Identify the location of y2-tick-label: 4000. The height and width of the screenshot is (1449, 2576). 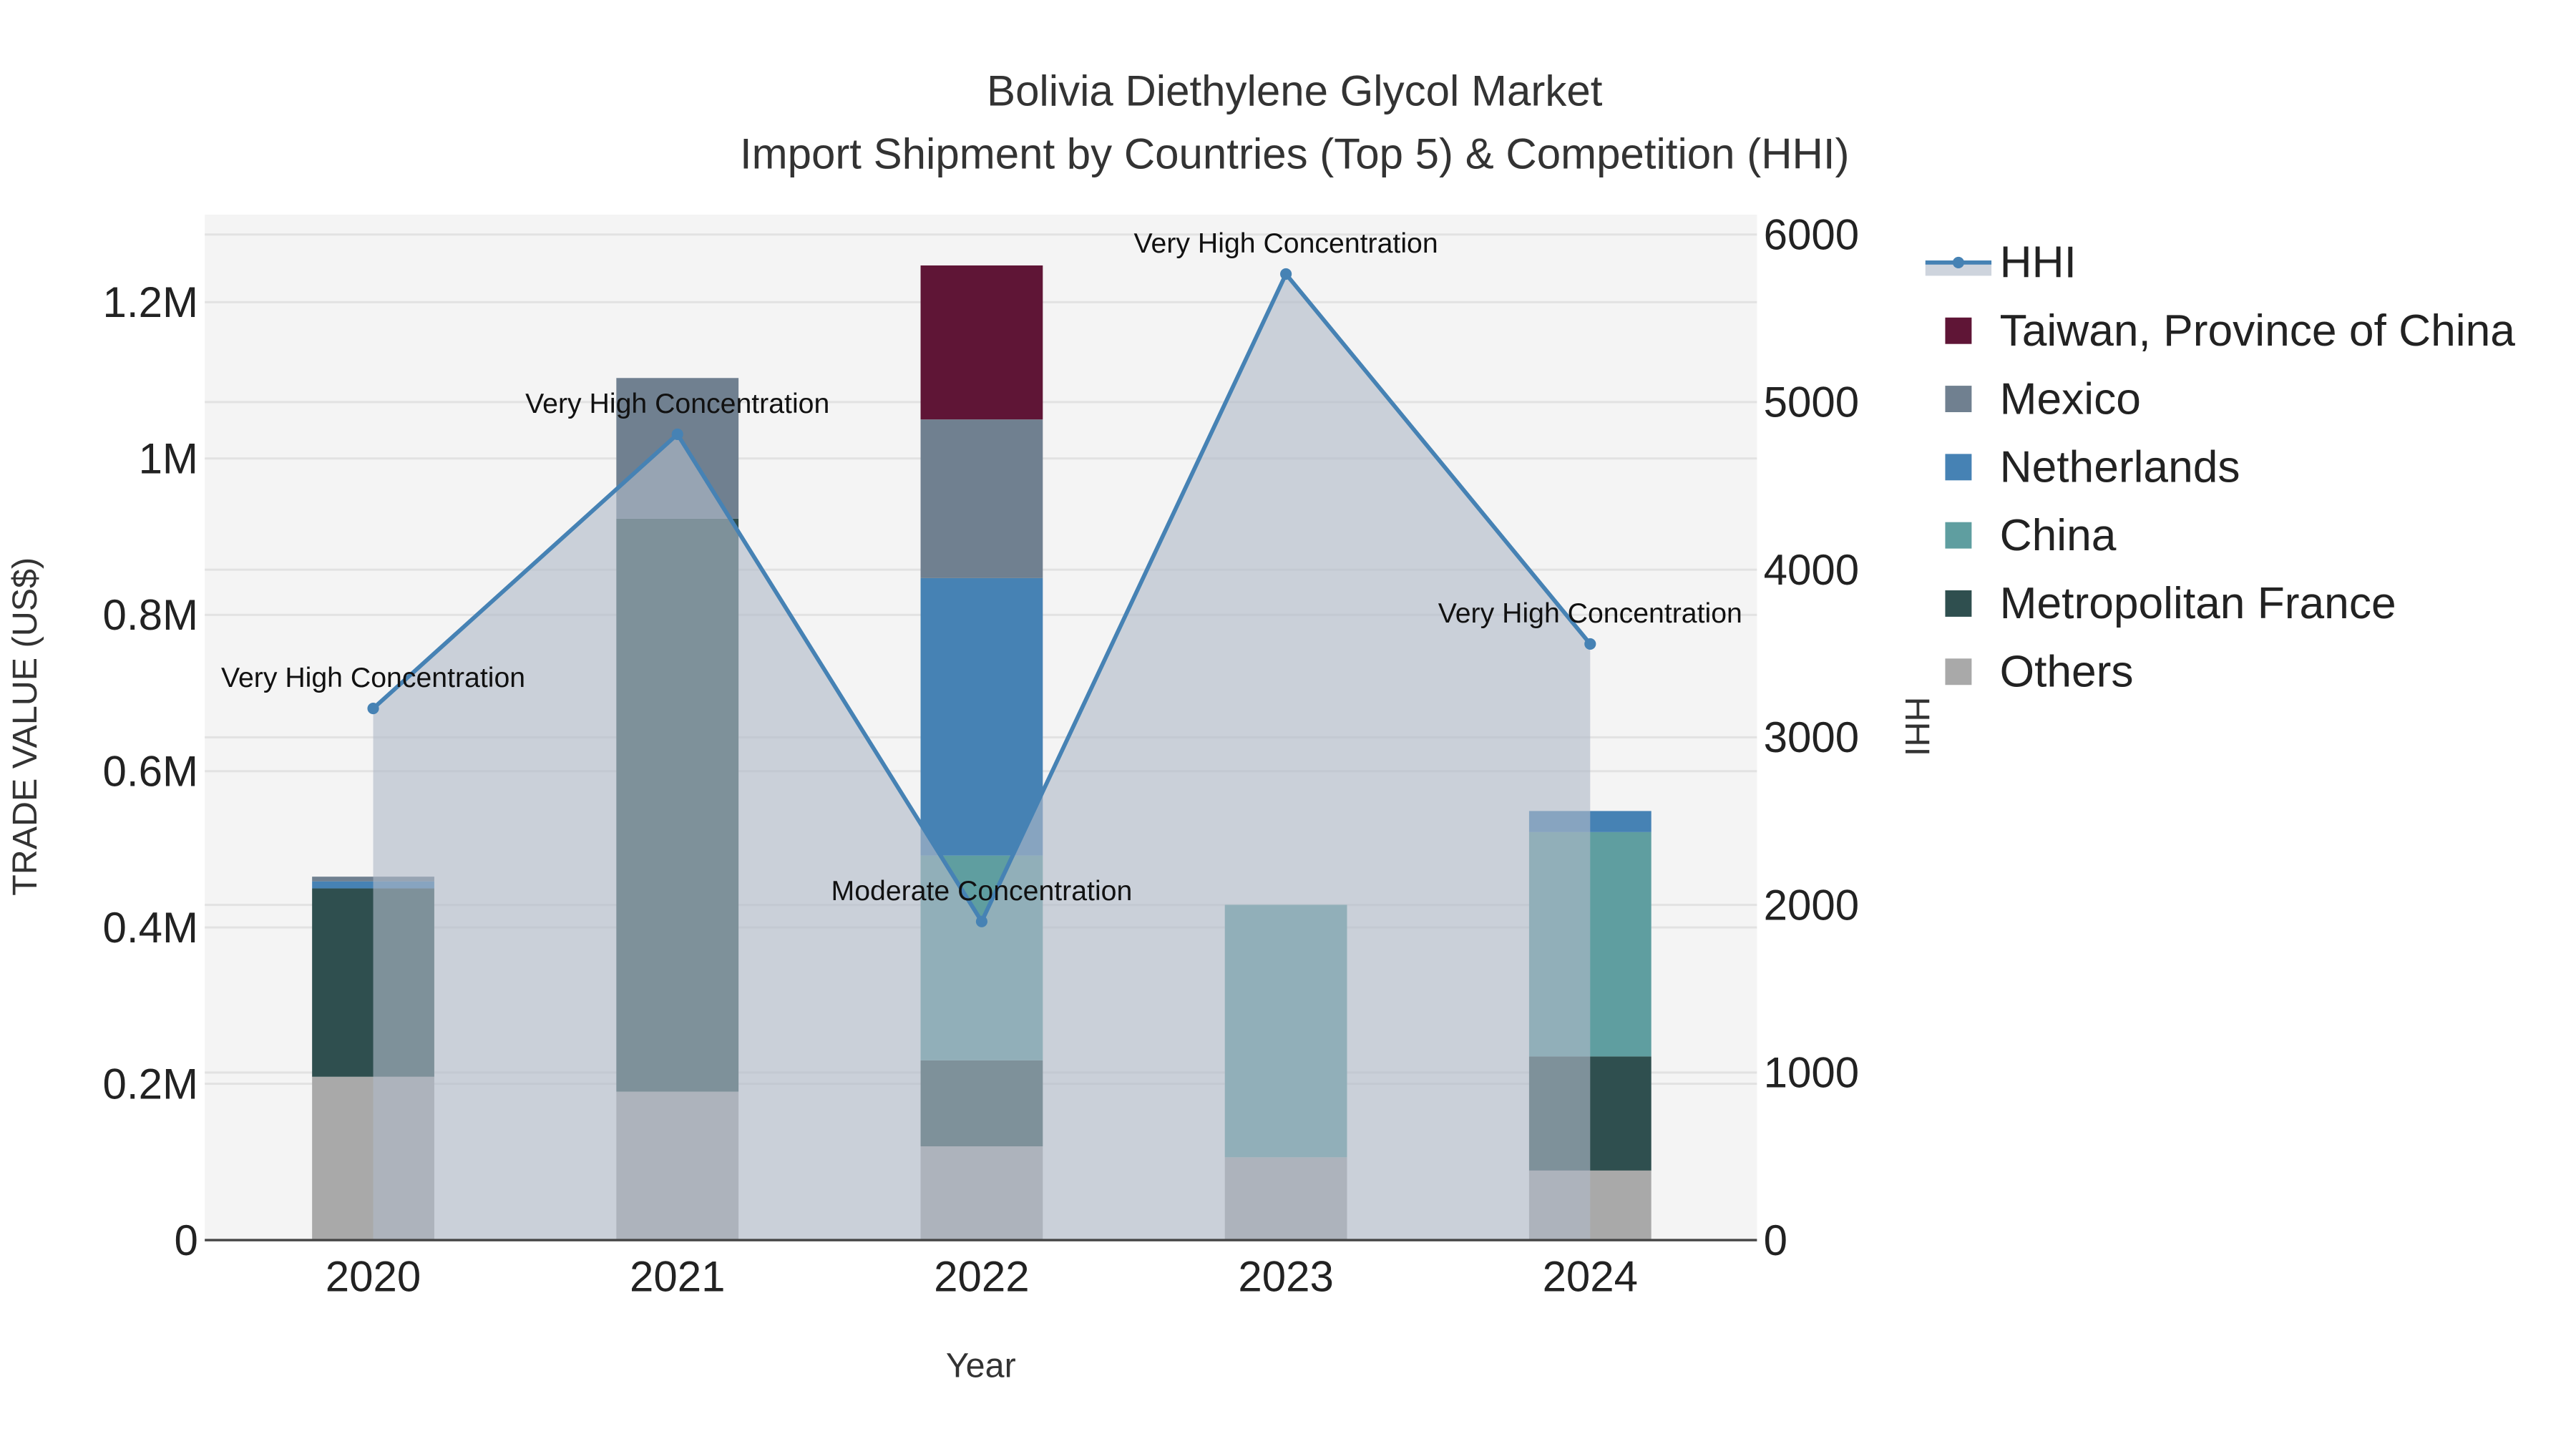
(1811, 570).